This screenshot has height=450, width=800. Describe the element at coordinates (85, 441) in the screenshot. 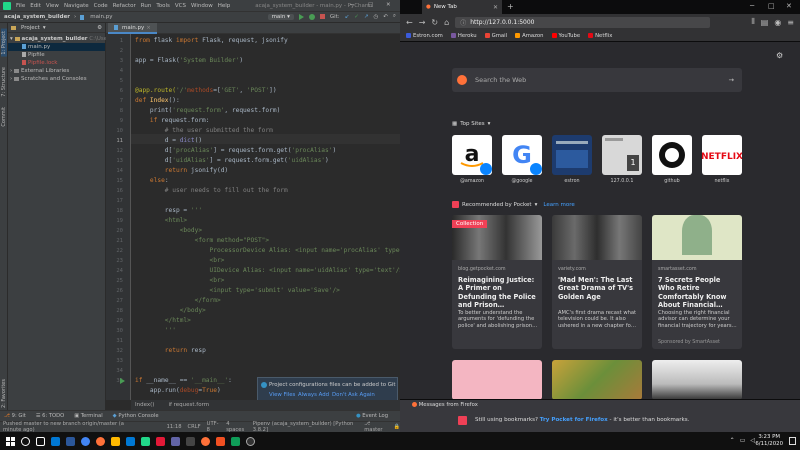

I see `chrome-icon` at that location.